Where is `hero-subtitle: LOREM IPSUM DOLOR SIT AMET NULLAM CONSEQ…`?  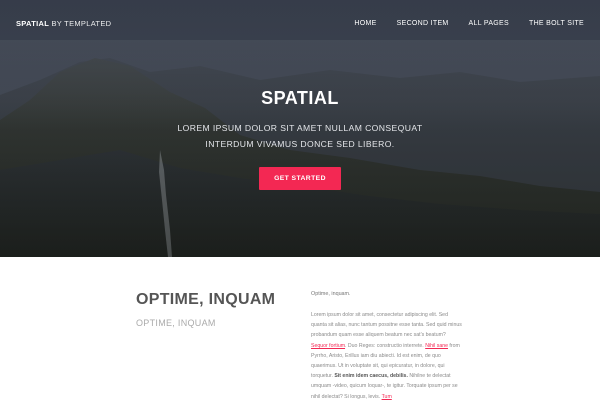 hero-subtitle: LOREM IPSUM DOLOR SIT AMET NULLAM CONSEQ… is located at coordinates (300, 136).